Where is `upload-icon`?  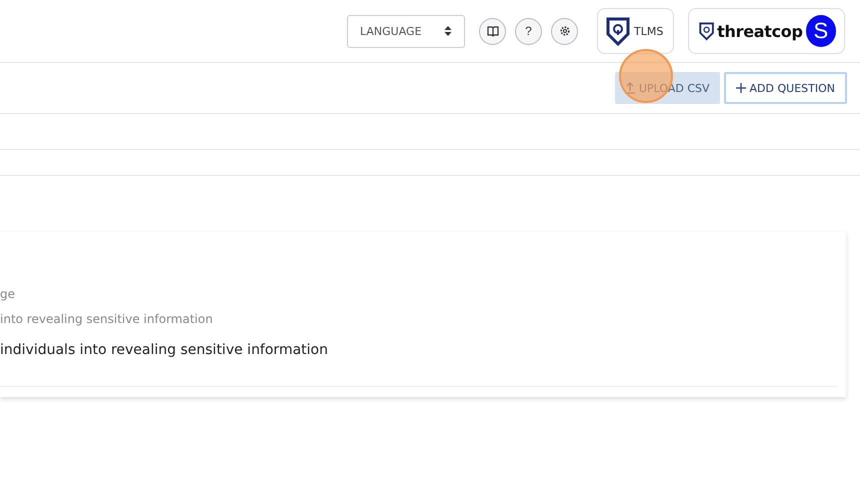
upload-icon is located at coordinates (629, 88).